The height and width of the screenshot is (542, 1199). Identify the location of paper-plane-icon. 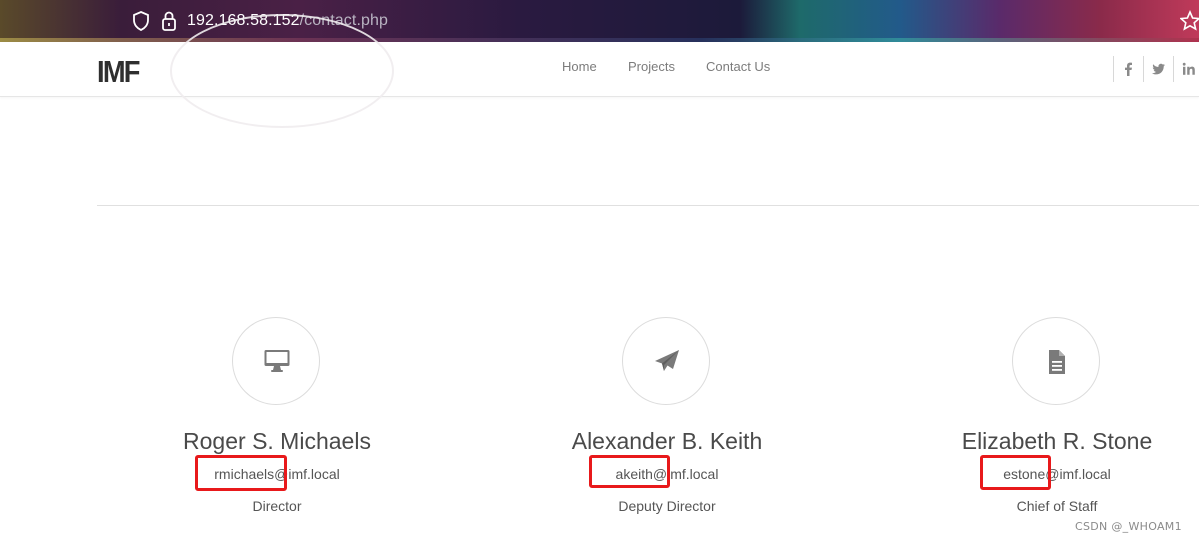
(667, 360).